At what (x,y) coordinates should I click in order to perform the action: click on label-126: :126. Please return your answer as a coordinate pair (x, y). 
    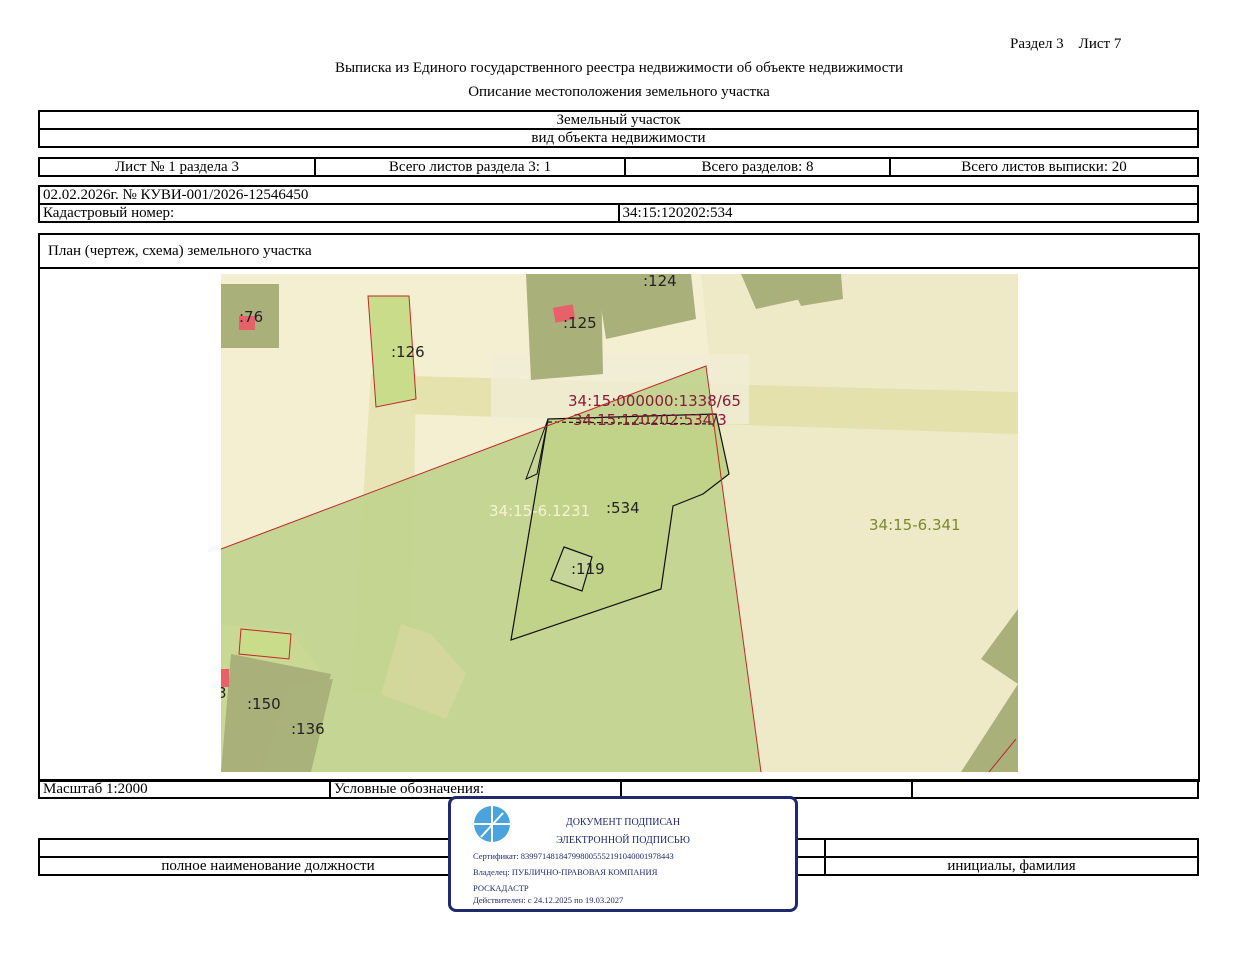
    Looking at the image, I should click on (408, 352).